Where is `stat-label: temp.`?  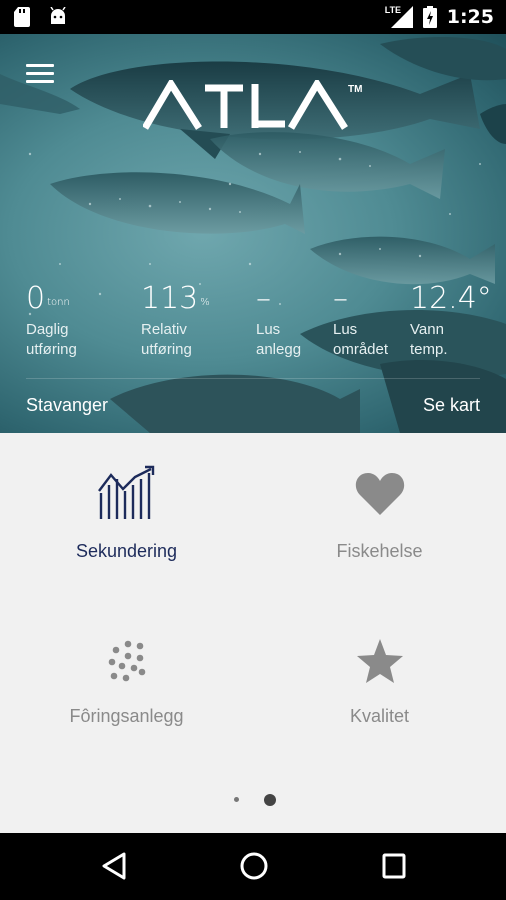 stat-label: temp. is located at coordinates (429, 349).